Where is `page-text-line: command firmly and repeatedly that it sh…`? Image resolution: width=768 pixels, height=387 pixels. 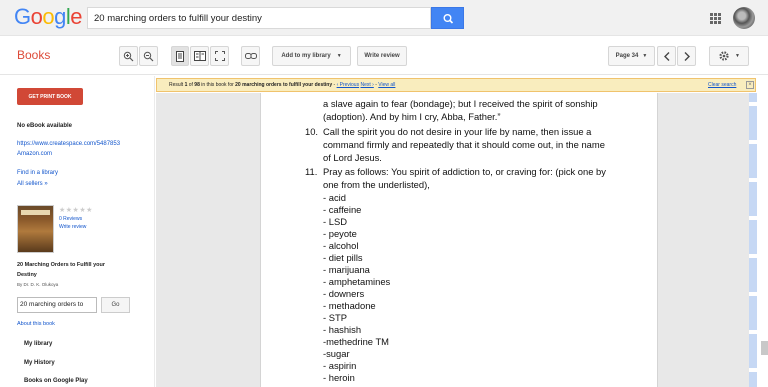
page-text-line: command firmly and repeatedly that it sh… is located at coordinates (464, 144).